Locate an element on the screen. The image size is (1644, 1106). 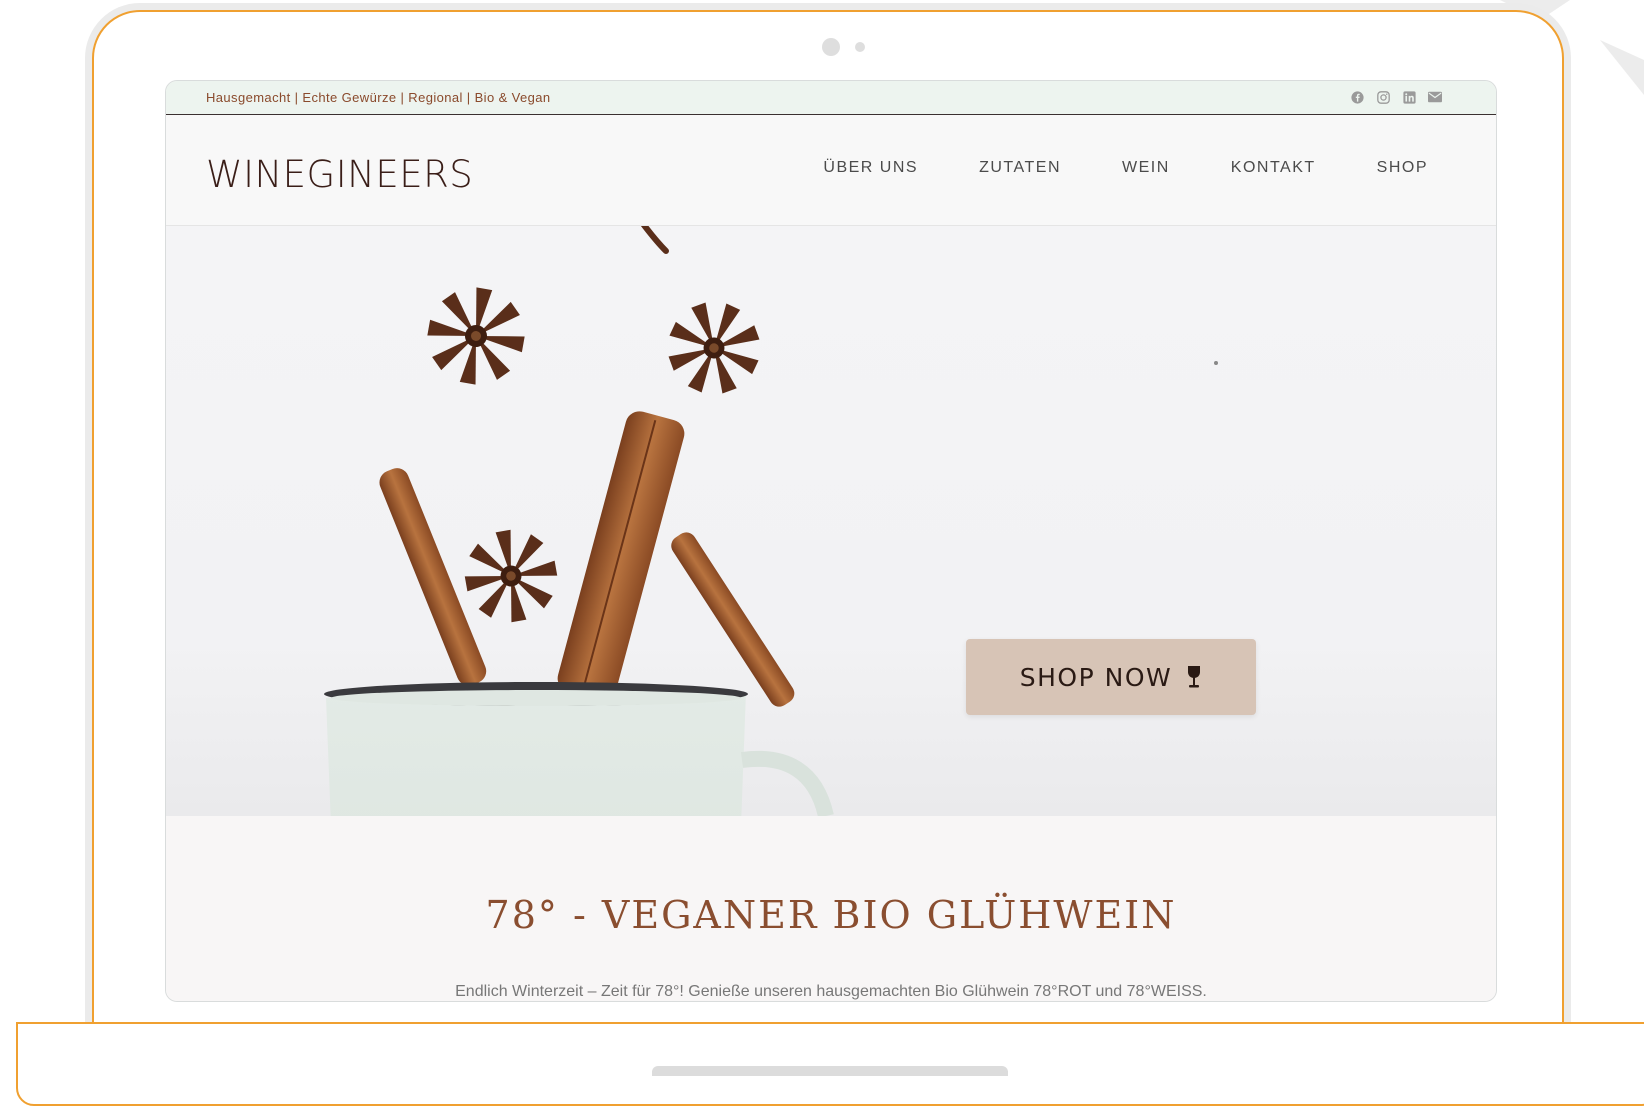
wine-glass-icon is located at coordinates (1194, 677).